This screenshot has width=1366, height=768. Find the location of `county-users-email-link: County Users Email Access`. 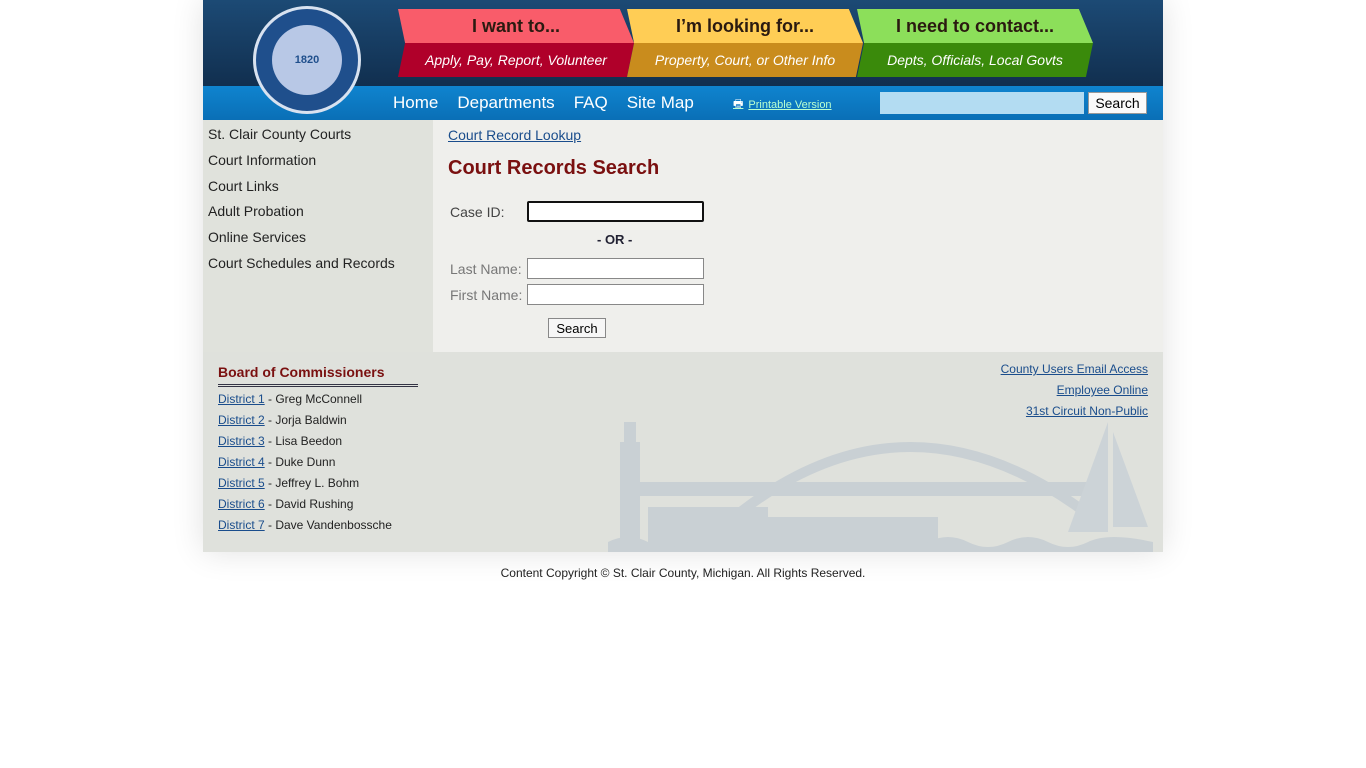

county-users-email-link: County Users Email Access is located at coordinates (1074, 369).